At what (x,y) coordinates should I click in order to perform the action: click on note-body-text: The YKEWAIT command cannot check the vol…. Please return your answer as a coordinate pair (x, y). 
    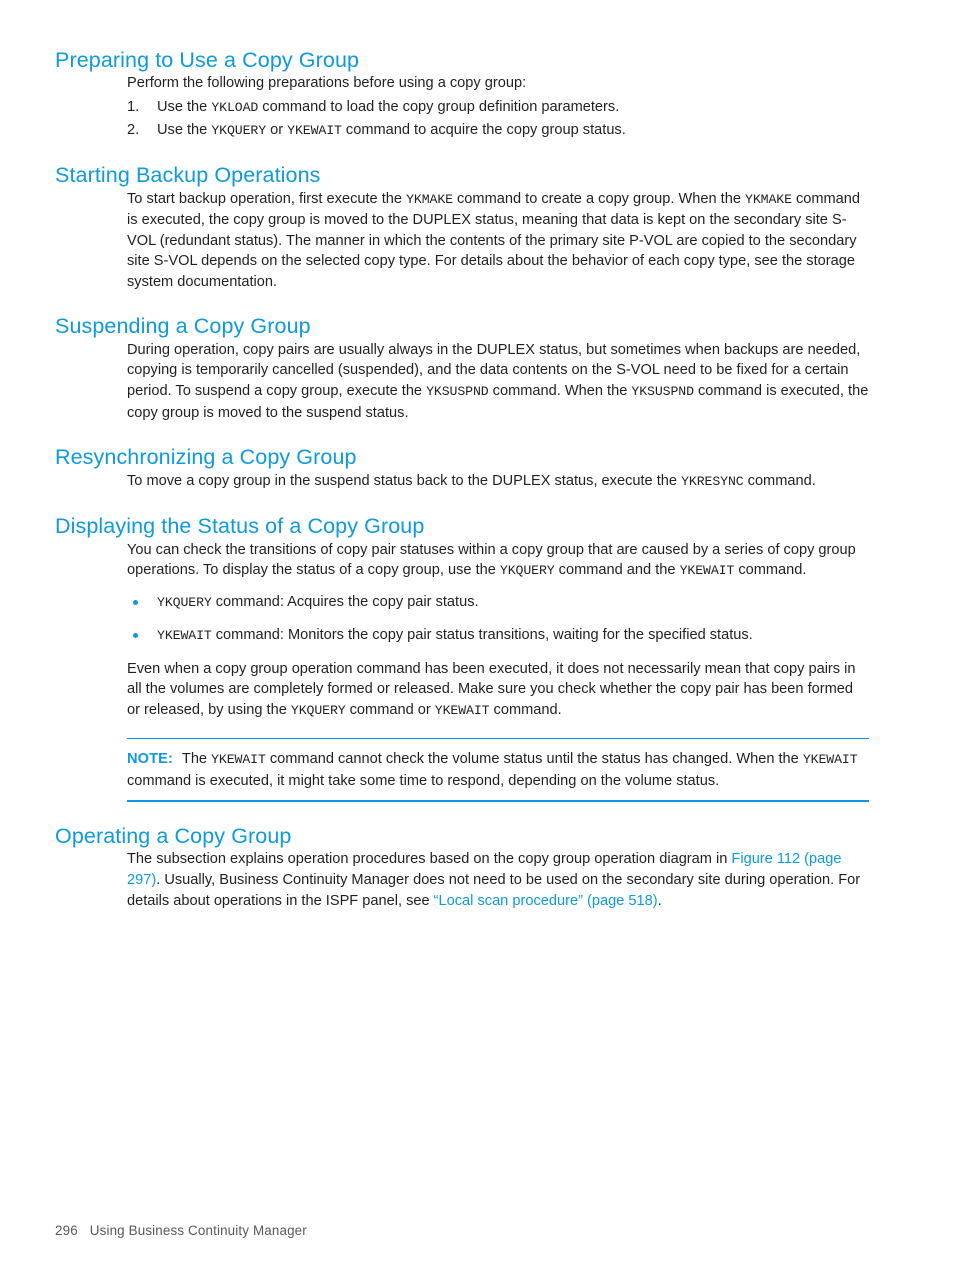
    Looking at the image, I should click on (492, 770).